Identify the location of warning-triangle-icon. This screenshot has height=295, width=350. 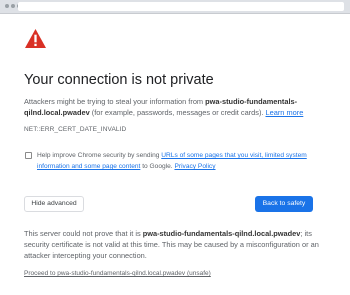
(35, 38).